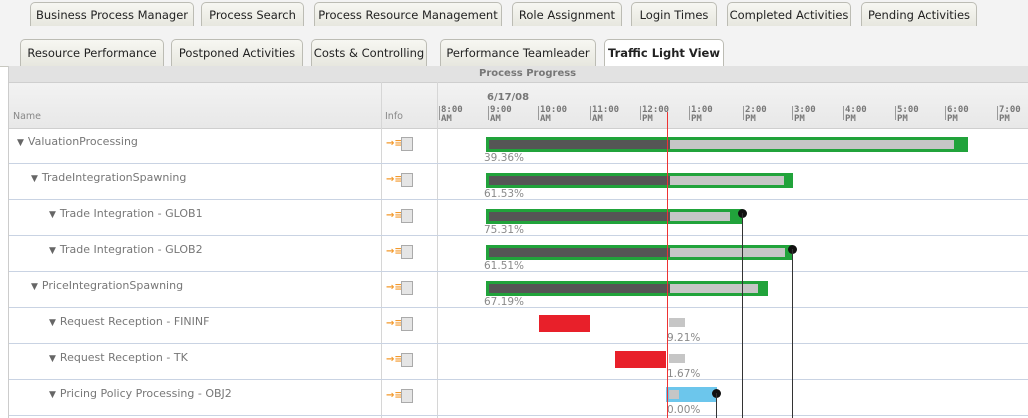 The width and height of the screenshot is (1028, 418). I want to click on table-row: ▼ Trade Integration - GLOB1 →≡ 75.31%, so click(518, 218).